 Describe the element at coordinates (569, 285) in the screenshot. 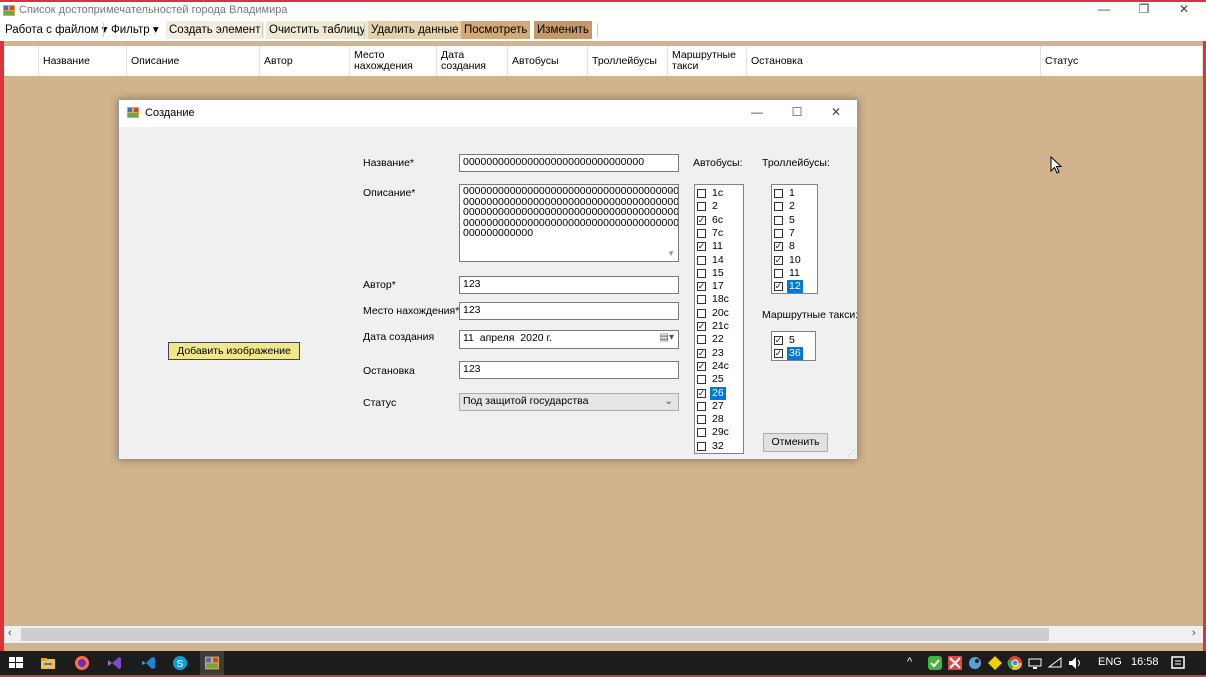

I see `author-field: 123` at that location.